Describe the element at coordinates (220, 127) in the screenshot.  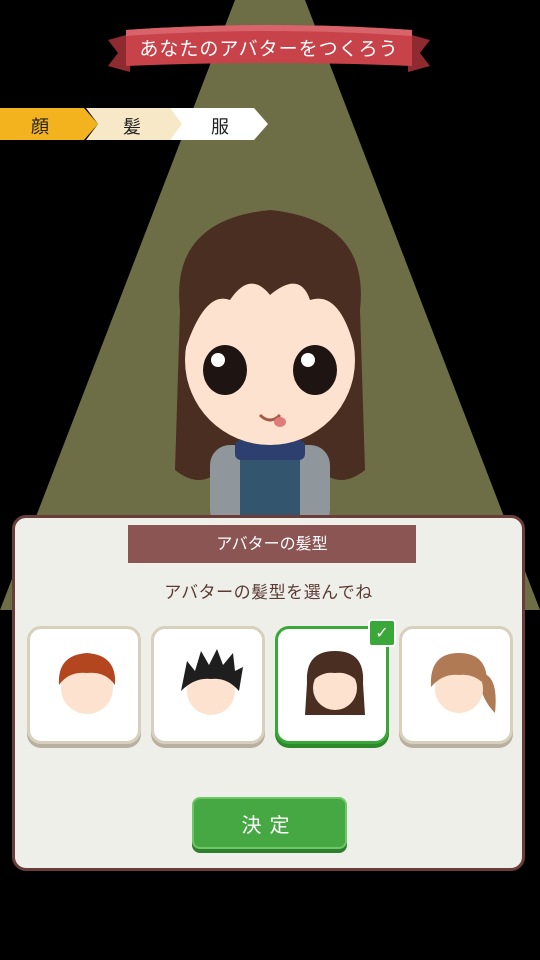
I see `step-clothes-label: 服` at that location.